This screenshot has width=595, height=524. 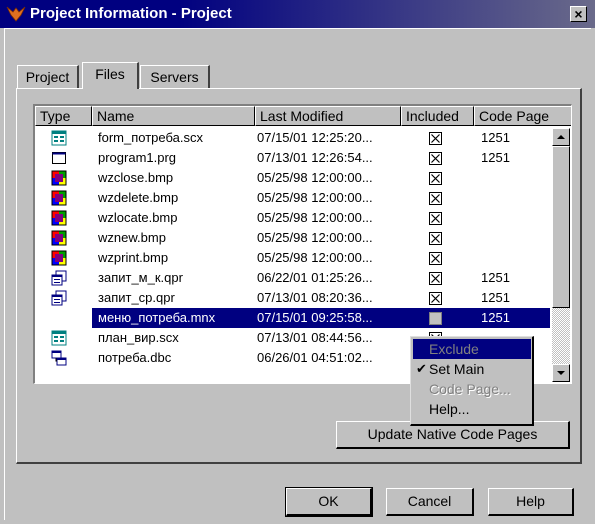 What do you see at coordinates (110, 75) in the screenshot?
I see `tab-files: Files` at bounding box center [110, 75].